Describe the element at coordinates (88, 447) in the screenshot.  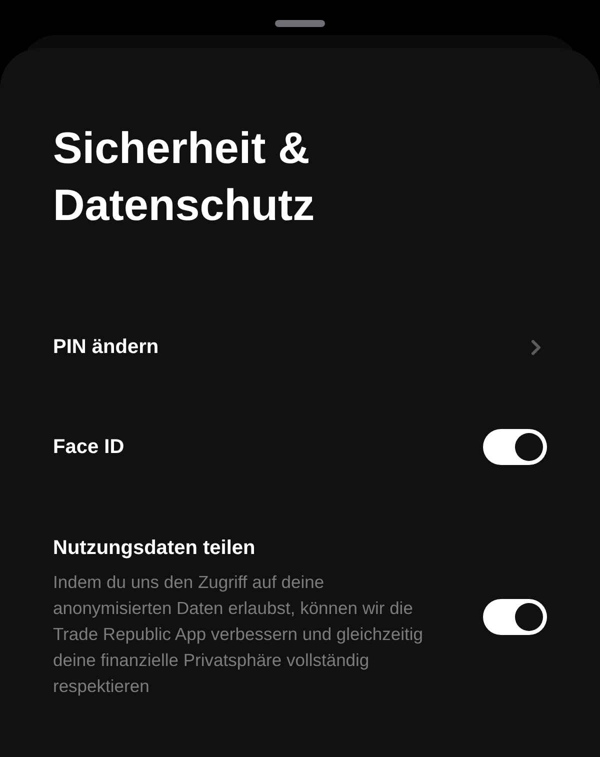
I see `setting-label: Face ID` at that location.